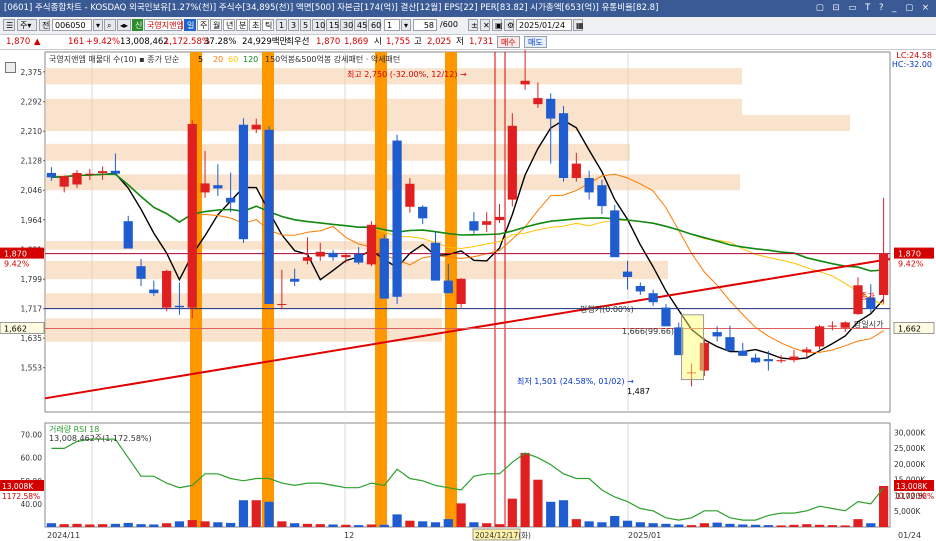 The image size is (936, 541). Describe the element at coordinates (255, 25) in the screenshot. I see `tab-second: 초` at that location.